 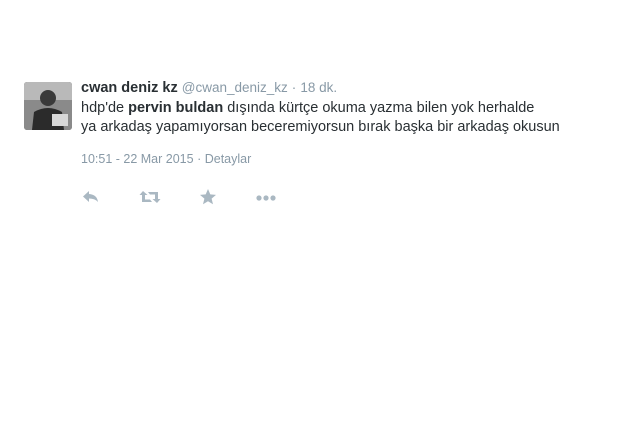 I want to click on relative-time: 18 dk., so click(x=318, y=87).